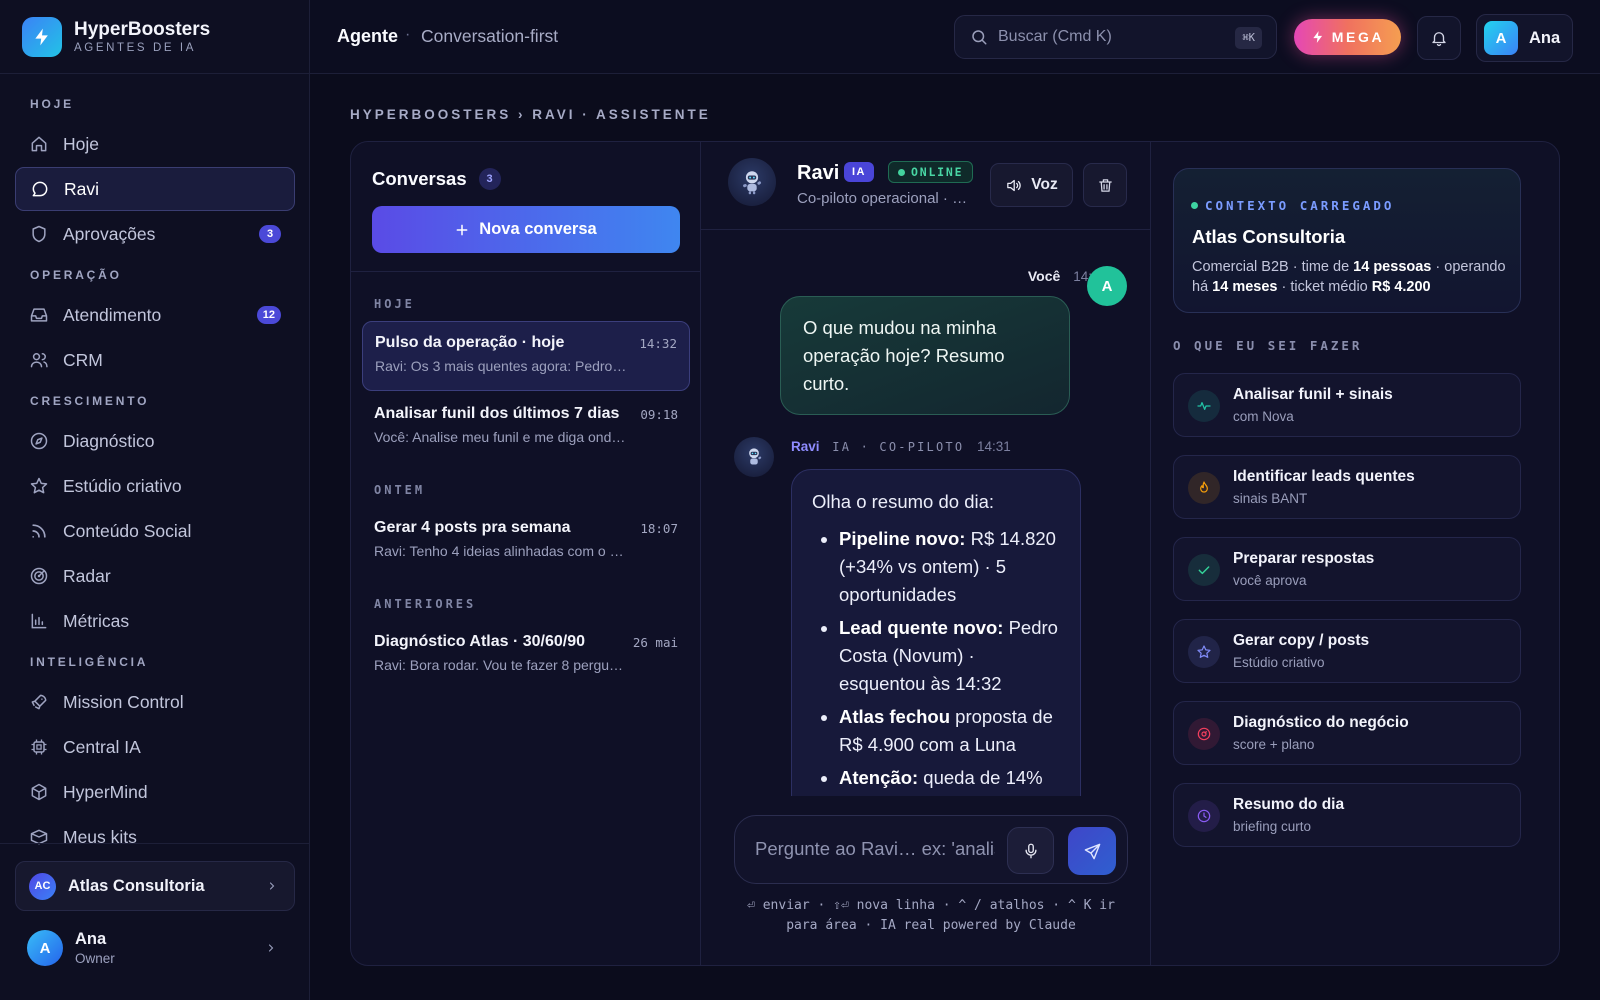 This screenshot has width=1600, height=1000. Describe the element at coordinates (898, 447) in the screenshot. I see `agent-message-tag: IA · CO-PILOTO` at that location.